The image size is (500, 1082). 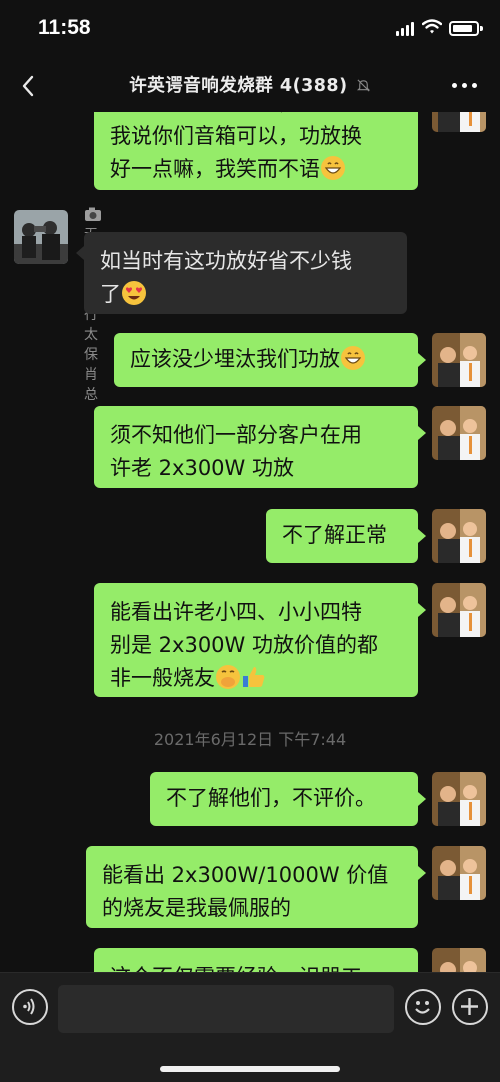 What do you see at coordinates (110, 294) in the screenshot?
I see `message-line: 了` at bounding box center [110, 294].